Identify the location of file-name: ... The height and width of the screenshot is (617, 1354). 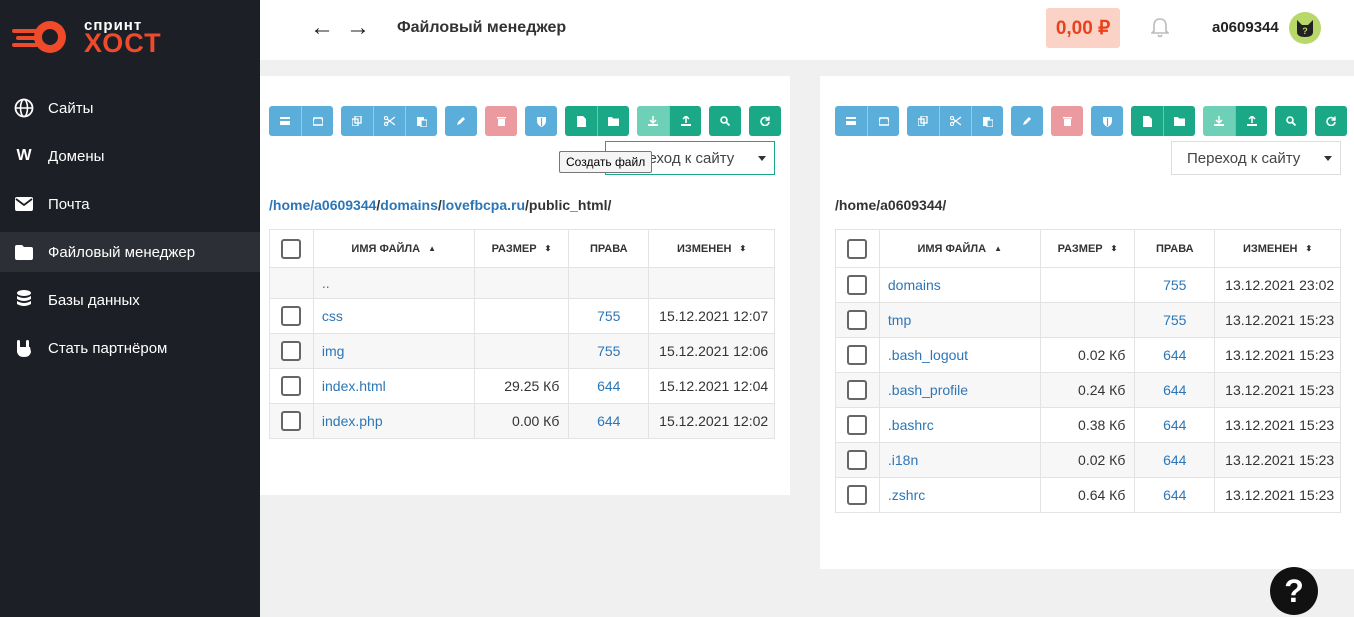
(393, 283).